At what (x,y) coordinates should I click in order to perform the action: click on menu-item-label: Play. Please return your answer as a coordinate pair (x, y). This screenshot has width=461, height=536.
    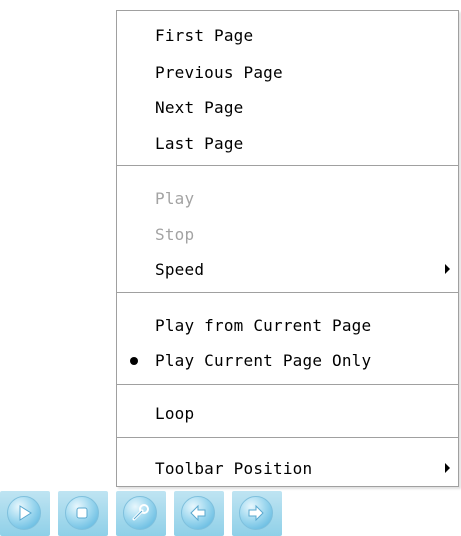
    Looking at the image, I should click on (175, 198).